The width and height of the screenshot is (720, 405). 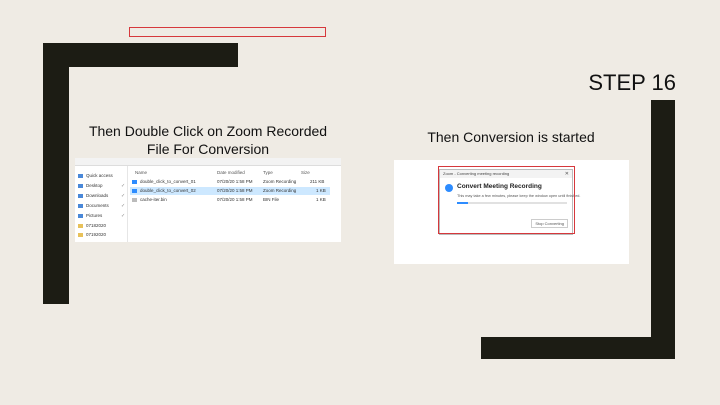 What do you see at coordinates (208, 162) in the screenshot?
I see `explorer-toolbar` at bounding box center [208, 162].